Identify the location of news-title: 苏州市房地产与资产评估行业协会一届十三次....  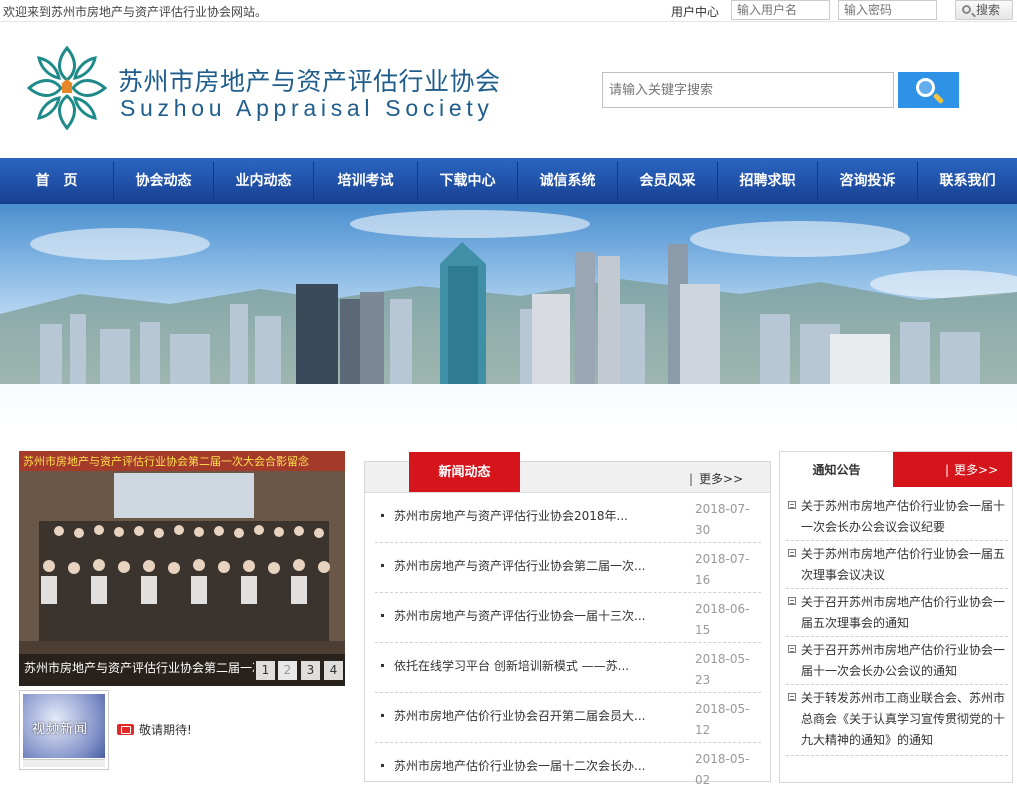
(519, 615).